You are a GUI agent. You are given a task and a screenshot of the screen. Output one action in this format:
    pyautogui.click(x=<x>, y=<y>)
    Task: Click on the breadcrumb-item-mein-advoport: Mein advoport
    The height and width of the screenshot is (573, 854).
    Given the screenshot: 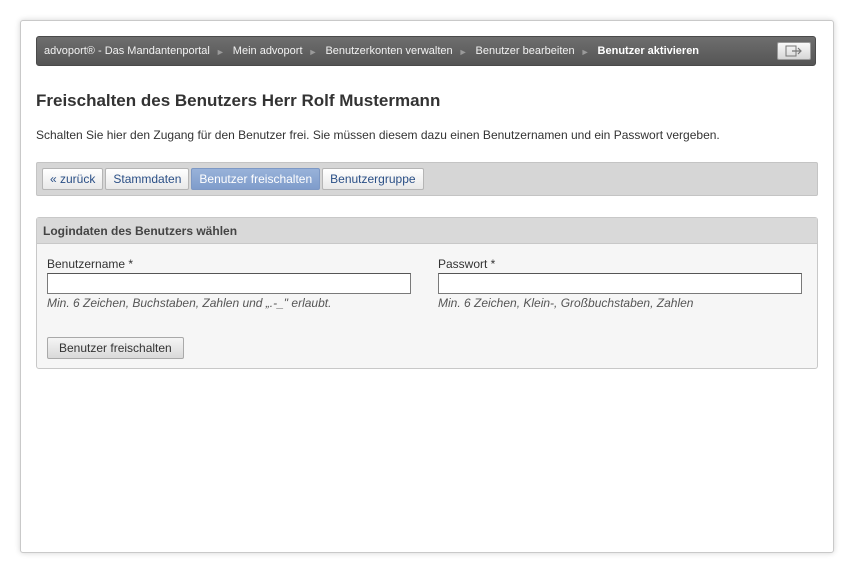 What is the action you would take?
    pyautogui.click(x=268, y=51)
    